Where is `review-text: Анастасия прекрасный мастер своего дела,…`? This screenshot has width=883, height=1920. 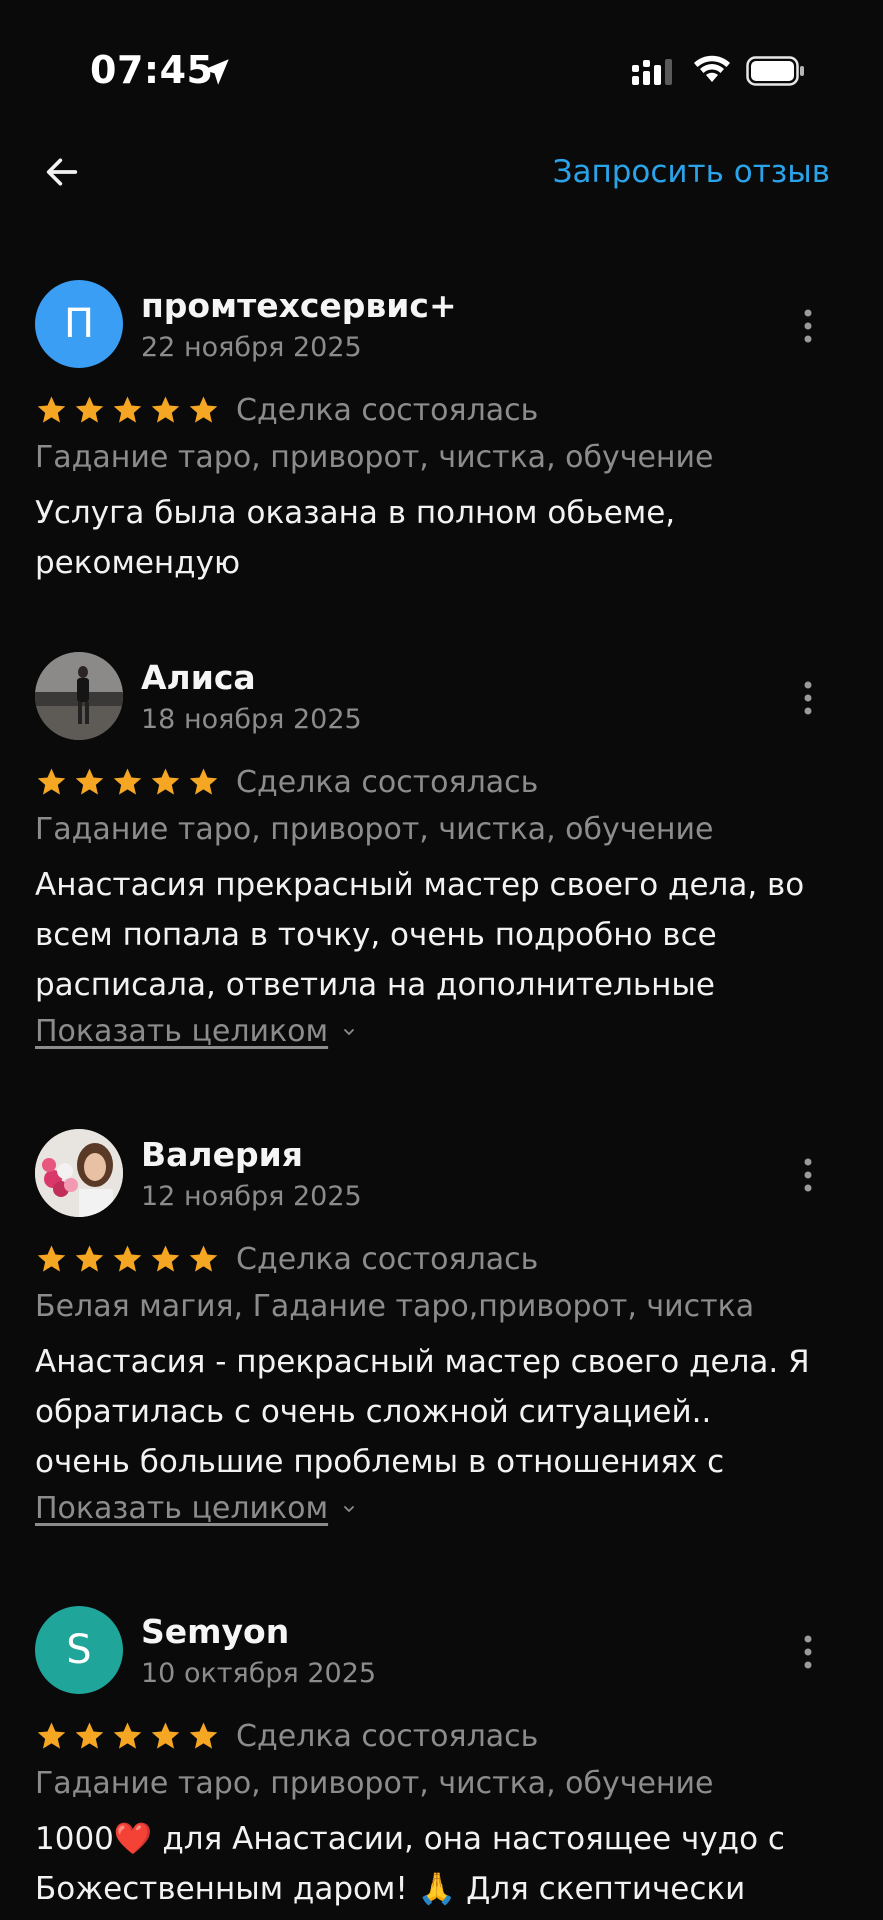 review-text: Анастасия прекрасный мастер своего дела,… is located at coordinates (420, 935).